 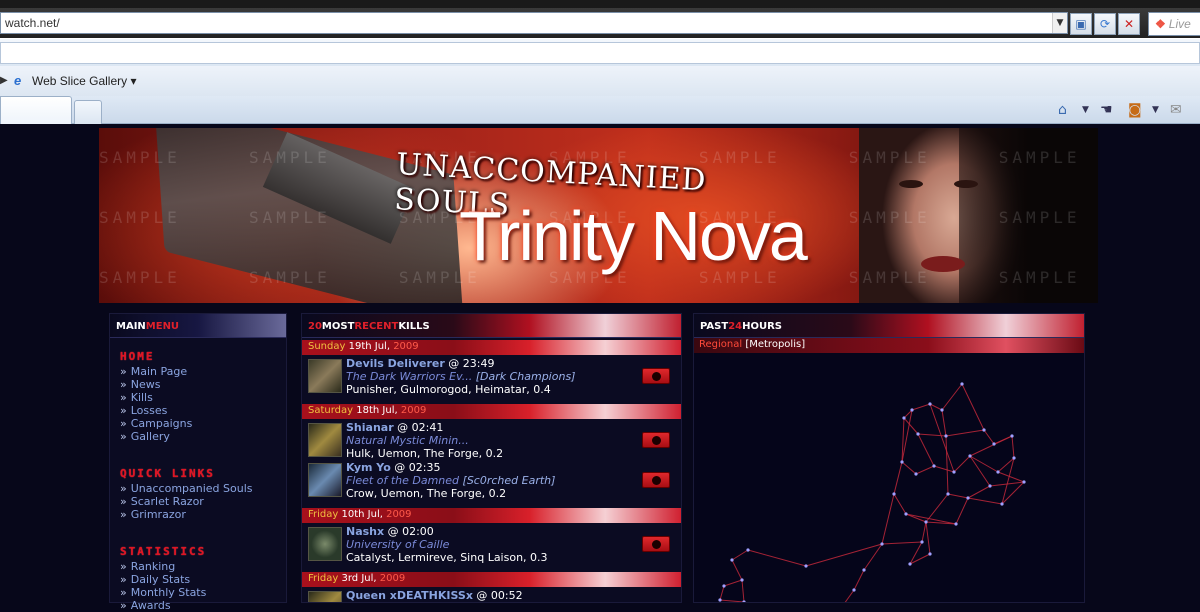 What do you see at coordinates (1135, 110) in the screenshot?
I see `feed-icon: ◙` at bounding box center [1135, 110].